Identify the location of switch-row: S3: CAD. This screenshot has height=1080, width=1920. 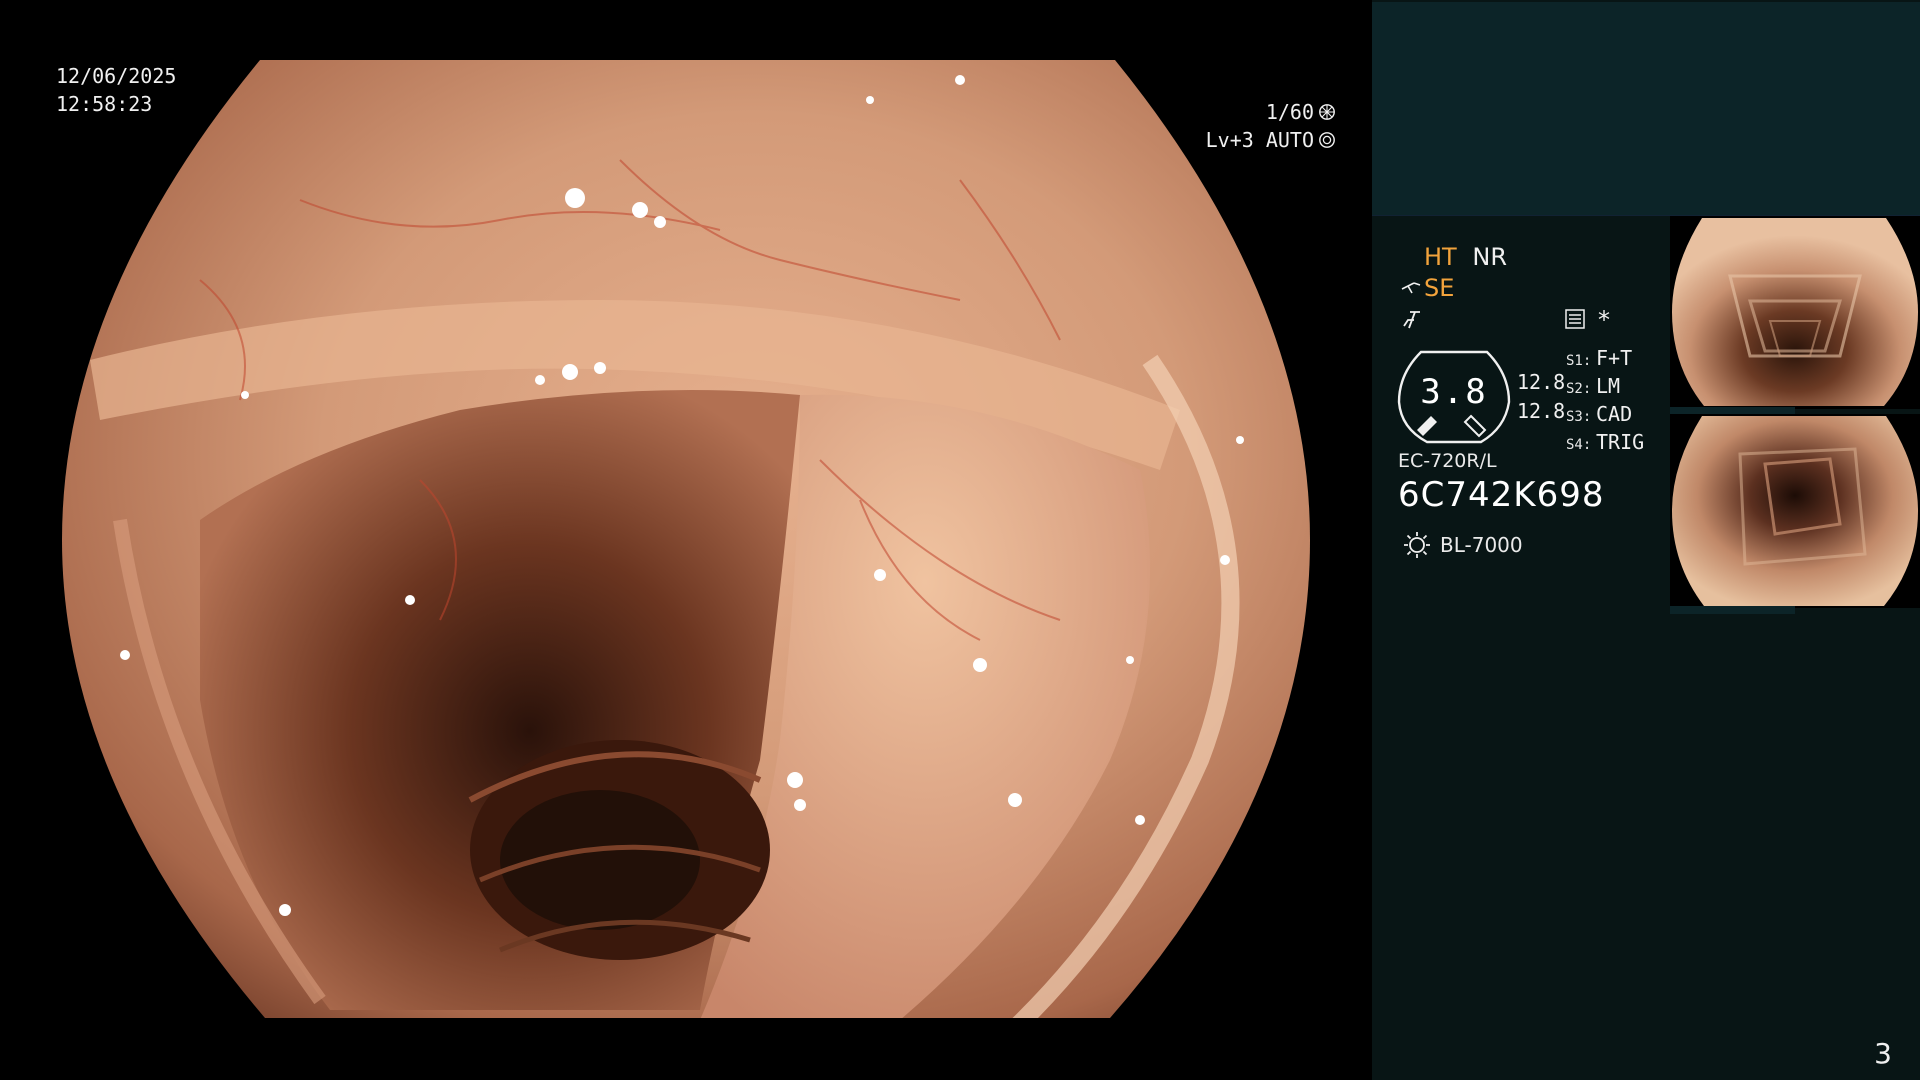
(1605, 416).